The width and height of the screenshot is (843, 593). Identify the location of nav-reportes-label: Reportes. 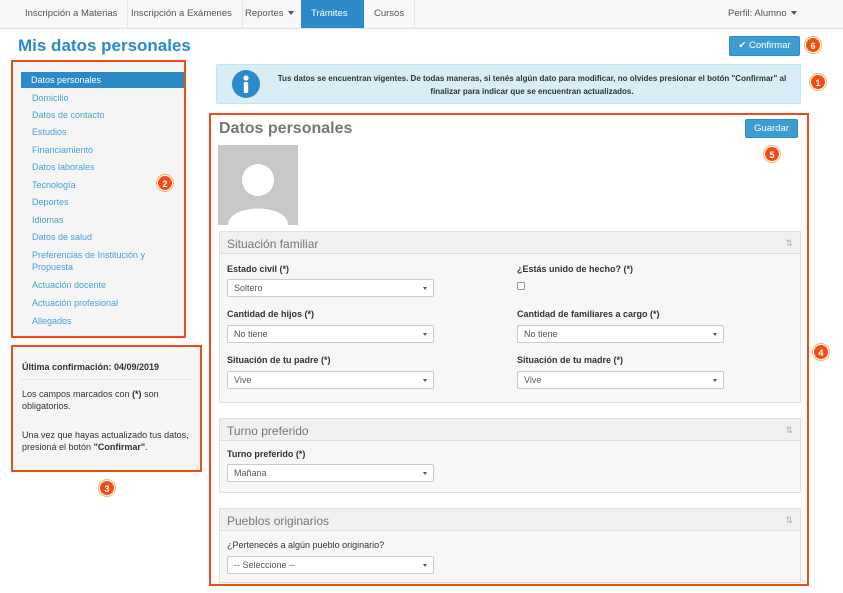
(264, 13).